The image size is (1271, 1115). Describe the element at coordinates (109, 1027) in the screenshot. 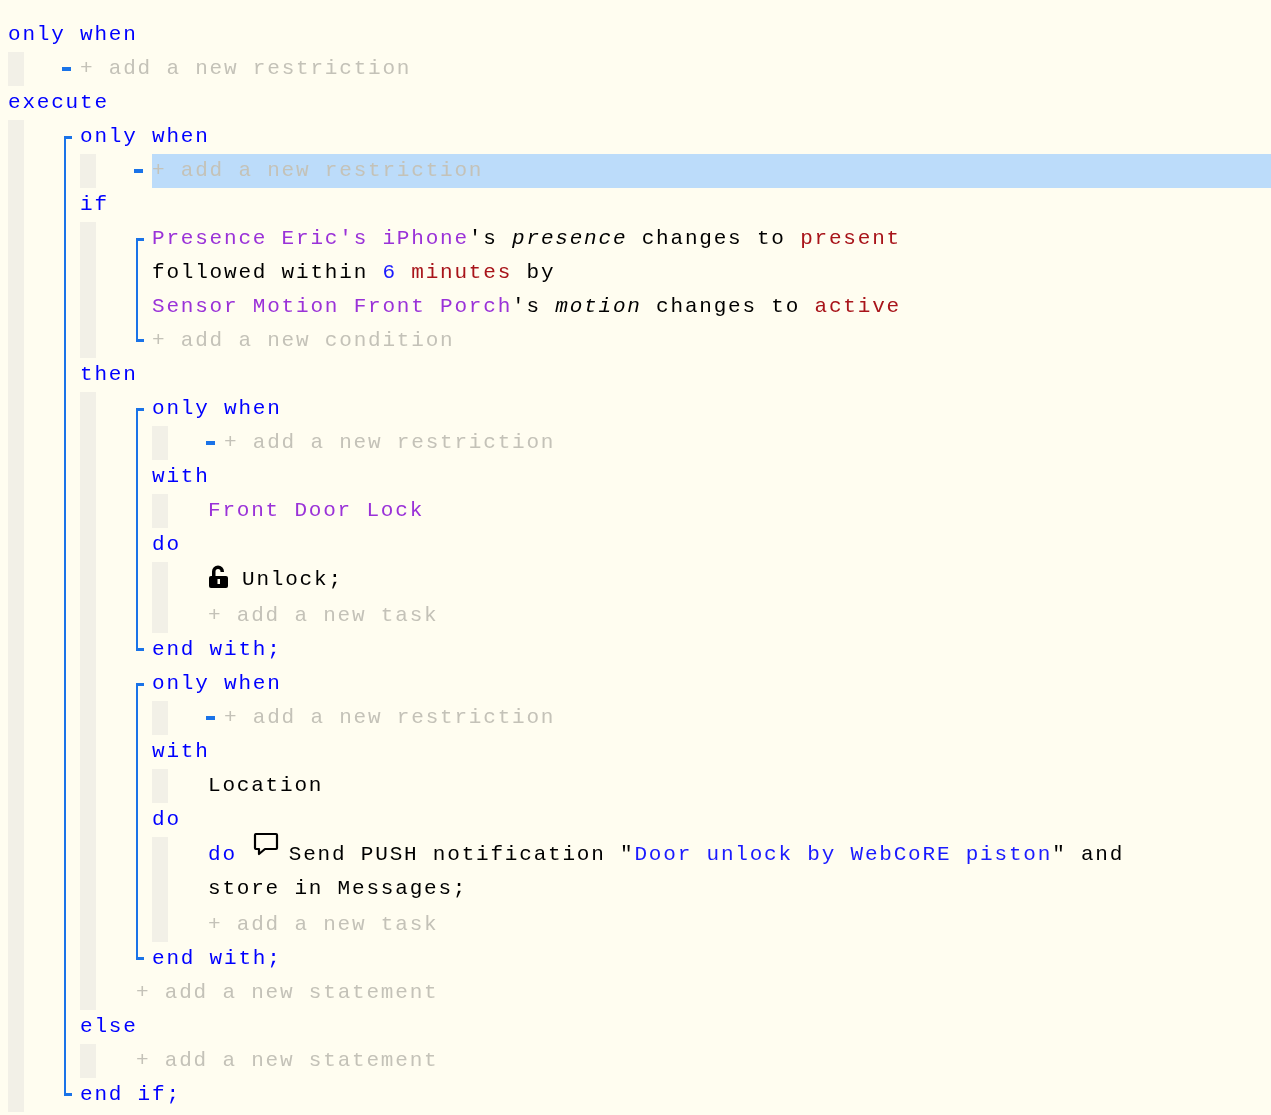

I see `keyword: else` at that location.